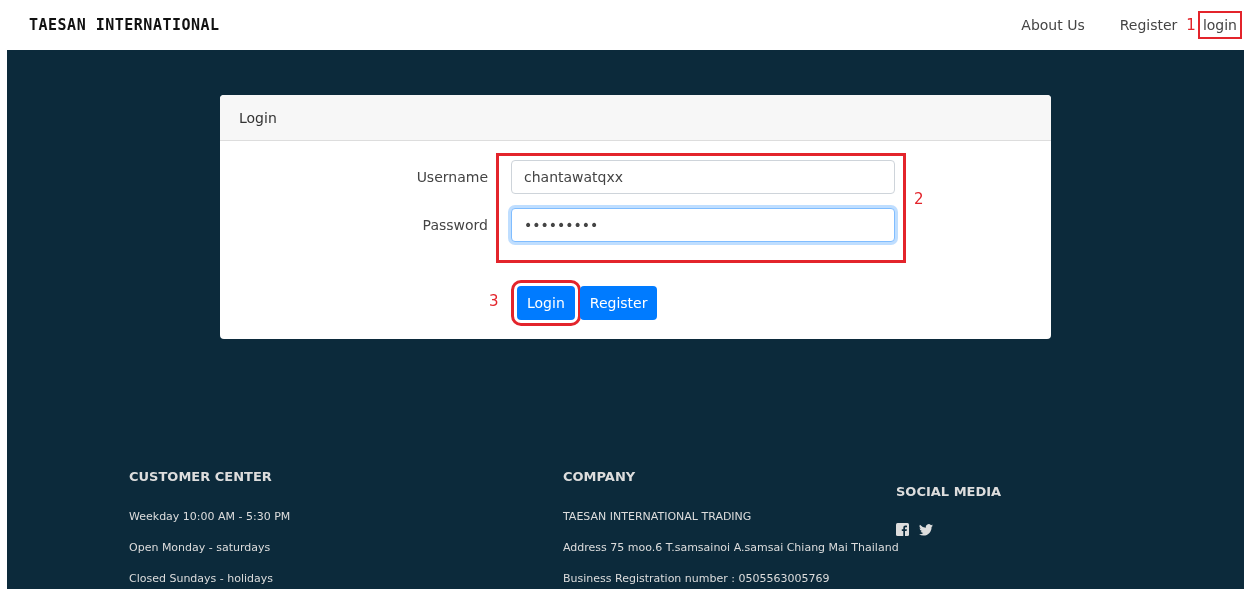 The height and width of the screenshot is (589, 1244). Describe the element at coordinates (697, 579) in the screenshot. I see `footer-text: Business Registration number : 0505563005769` at that location.